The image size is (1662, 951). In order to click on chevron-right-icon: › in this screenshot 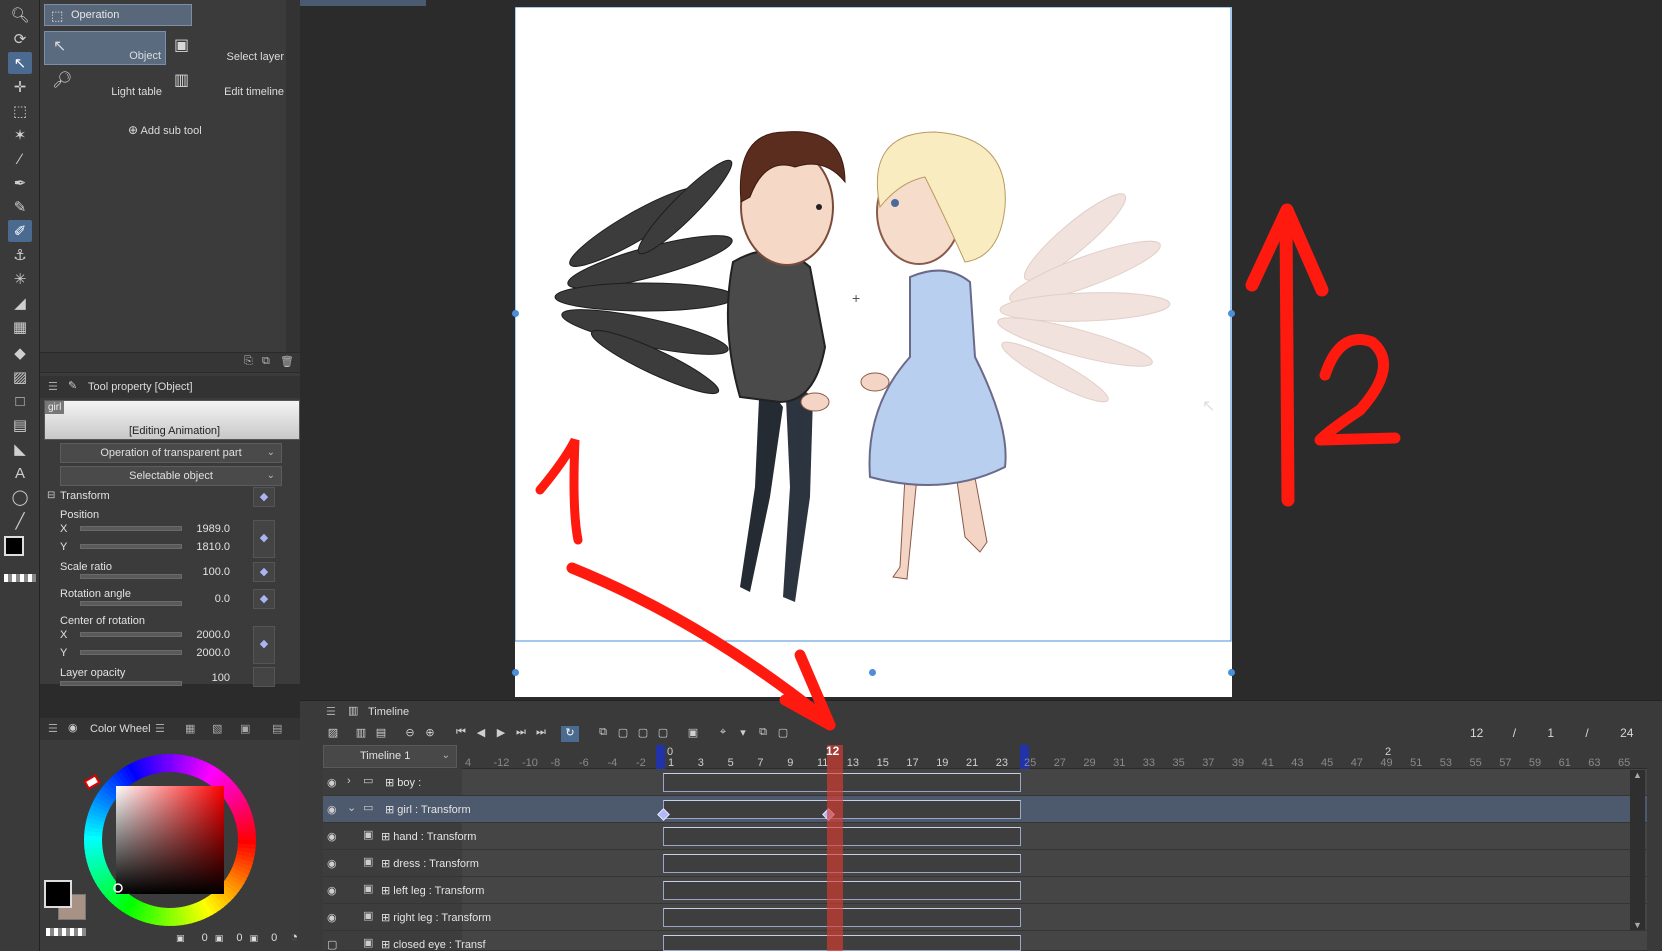, I will do `click(349, 781)`.